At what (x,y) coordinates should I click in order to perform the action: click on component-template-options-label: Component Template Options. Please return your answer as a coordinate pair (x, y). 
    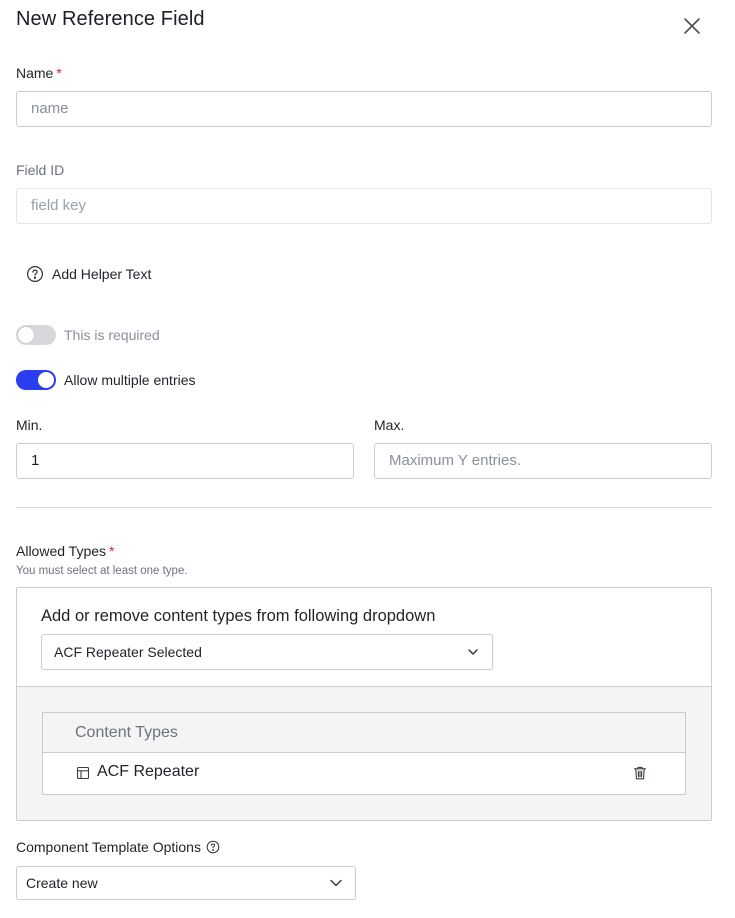
    Looking at the image, I should click on (118, 847).